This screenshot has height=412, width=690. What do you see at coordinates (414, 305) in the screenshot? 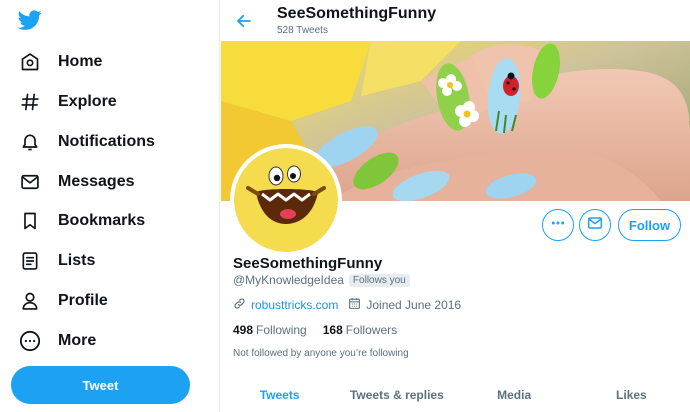
I see `join-date: Joined June 2016` at bounding box center [414, 305].